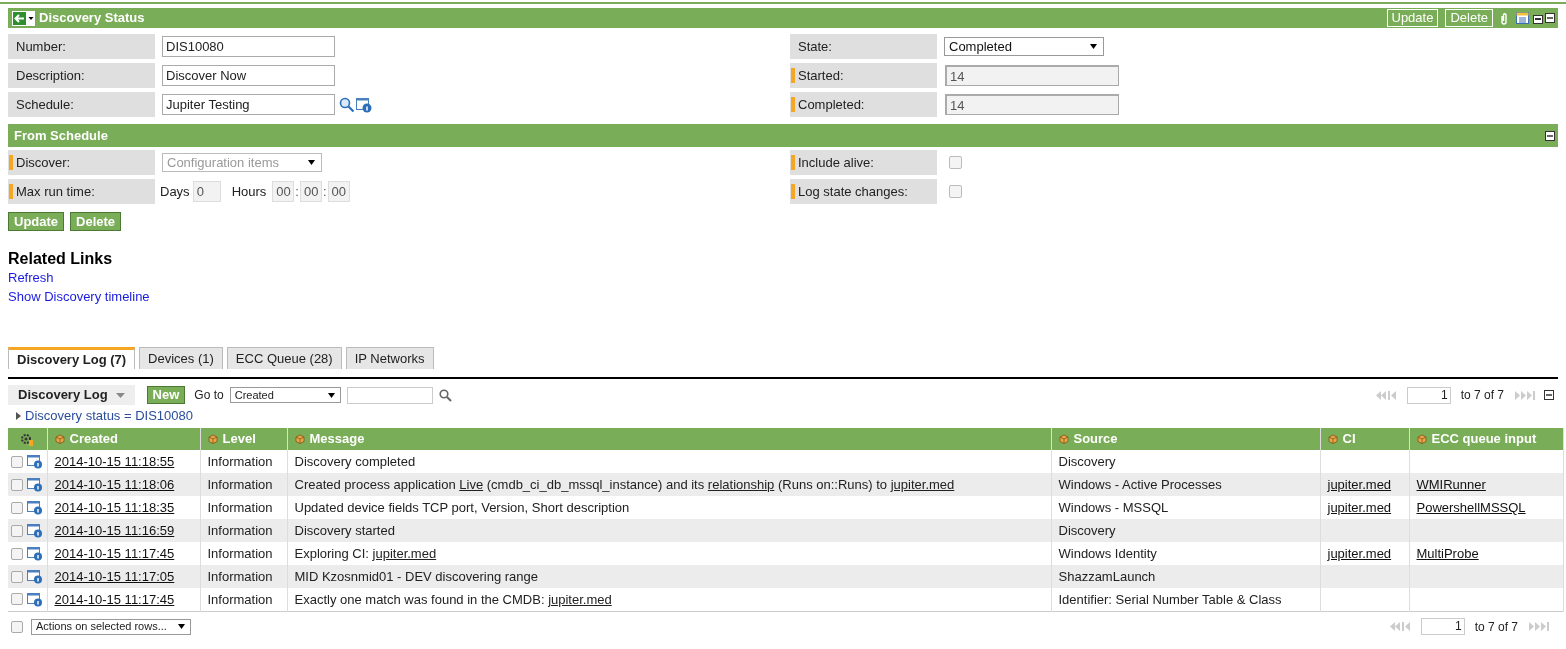 This screenshot has height=649, width=1566. I want to click on message-text: Updated device fields TCP port, Version, Short description, so click(462, 507).